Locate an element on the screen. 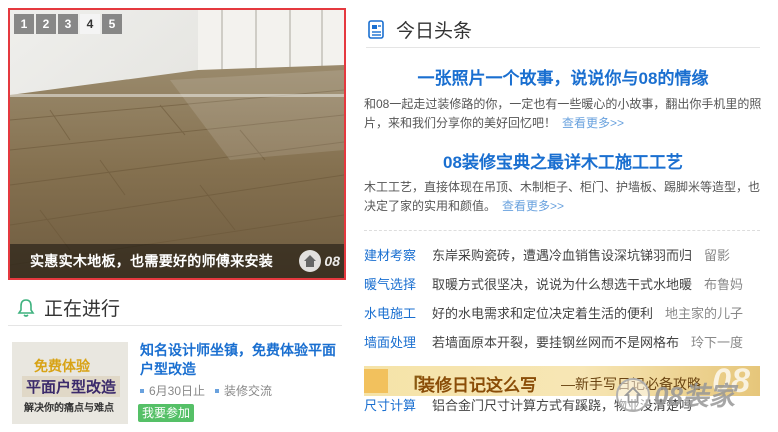  event-title-link: 知名设计师坐镇，免费体验平面户型改造 is located at coordinates (242, 360).